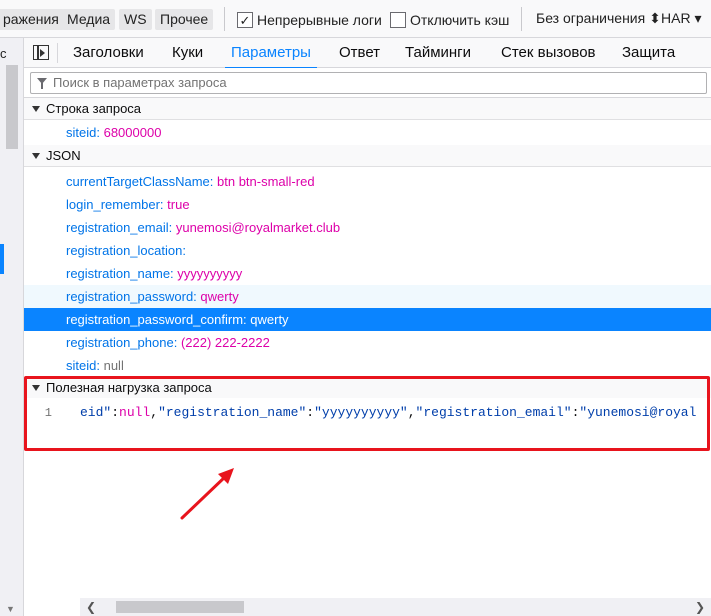 The height and width of the screenshot is (616, 711). I want to click on tab-headers: Заголовки, so click(108, 53).